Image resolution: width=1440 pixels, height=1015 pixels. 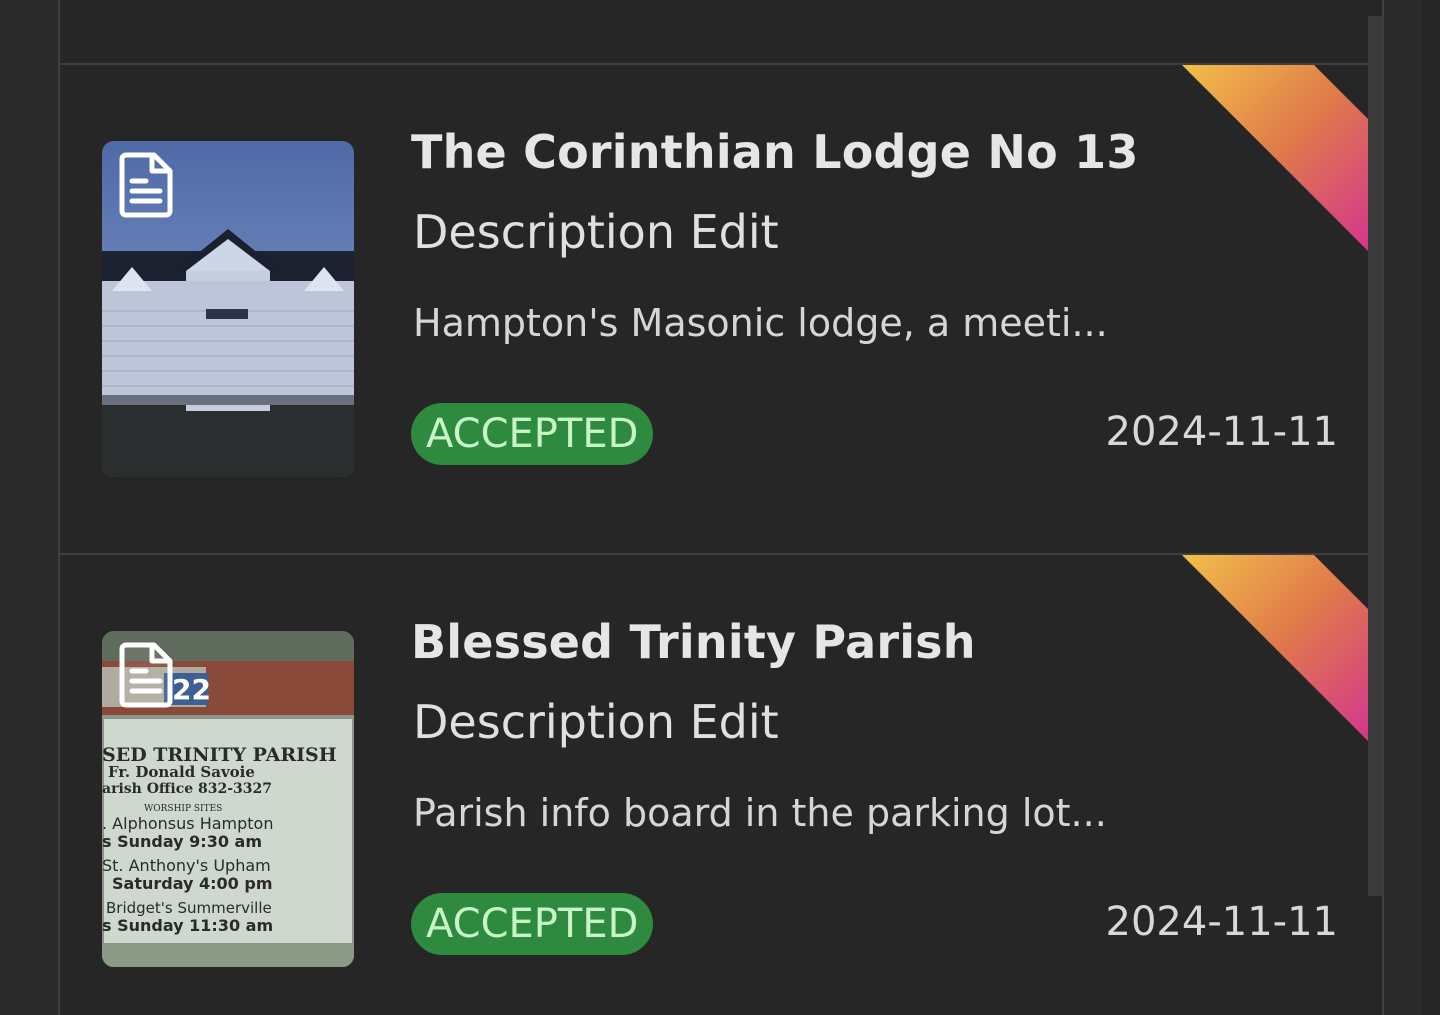 What do you see at coordinates (186, 865) in the screenshot?
I see `sign-line: St. Anthony's Upham` at bounding box center [186, 865].